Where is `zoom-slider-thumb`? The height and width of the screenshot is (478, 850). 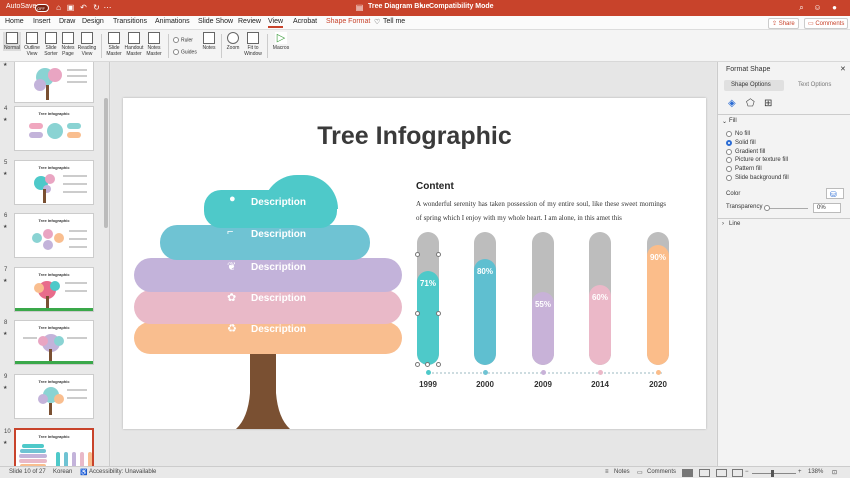
zoom-slider-thumb is located at coordinates (772, 473).